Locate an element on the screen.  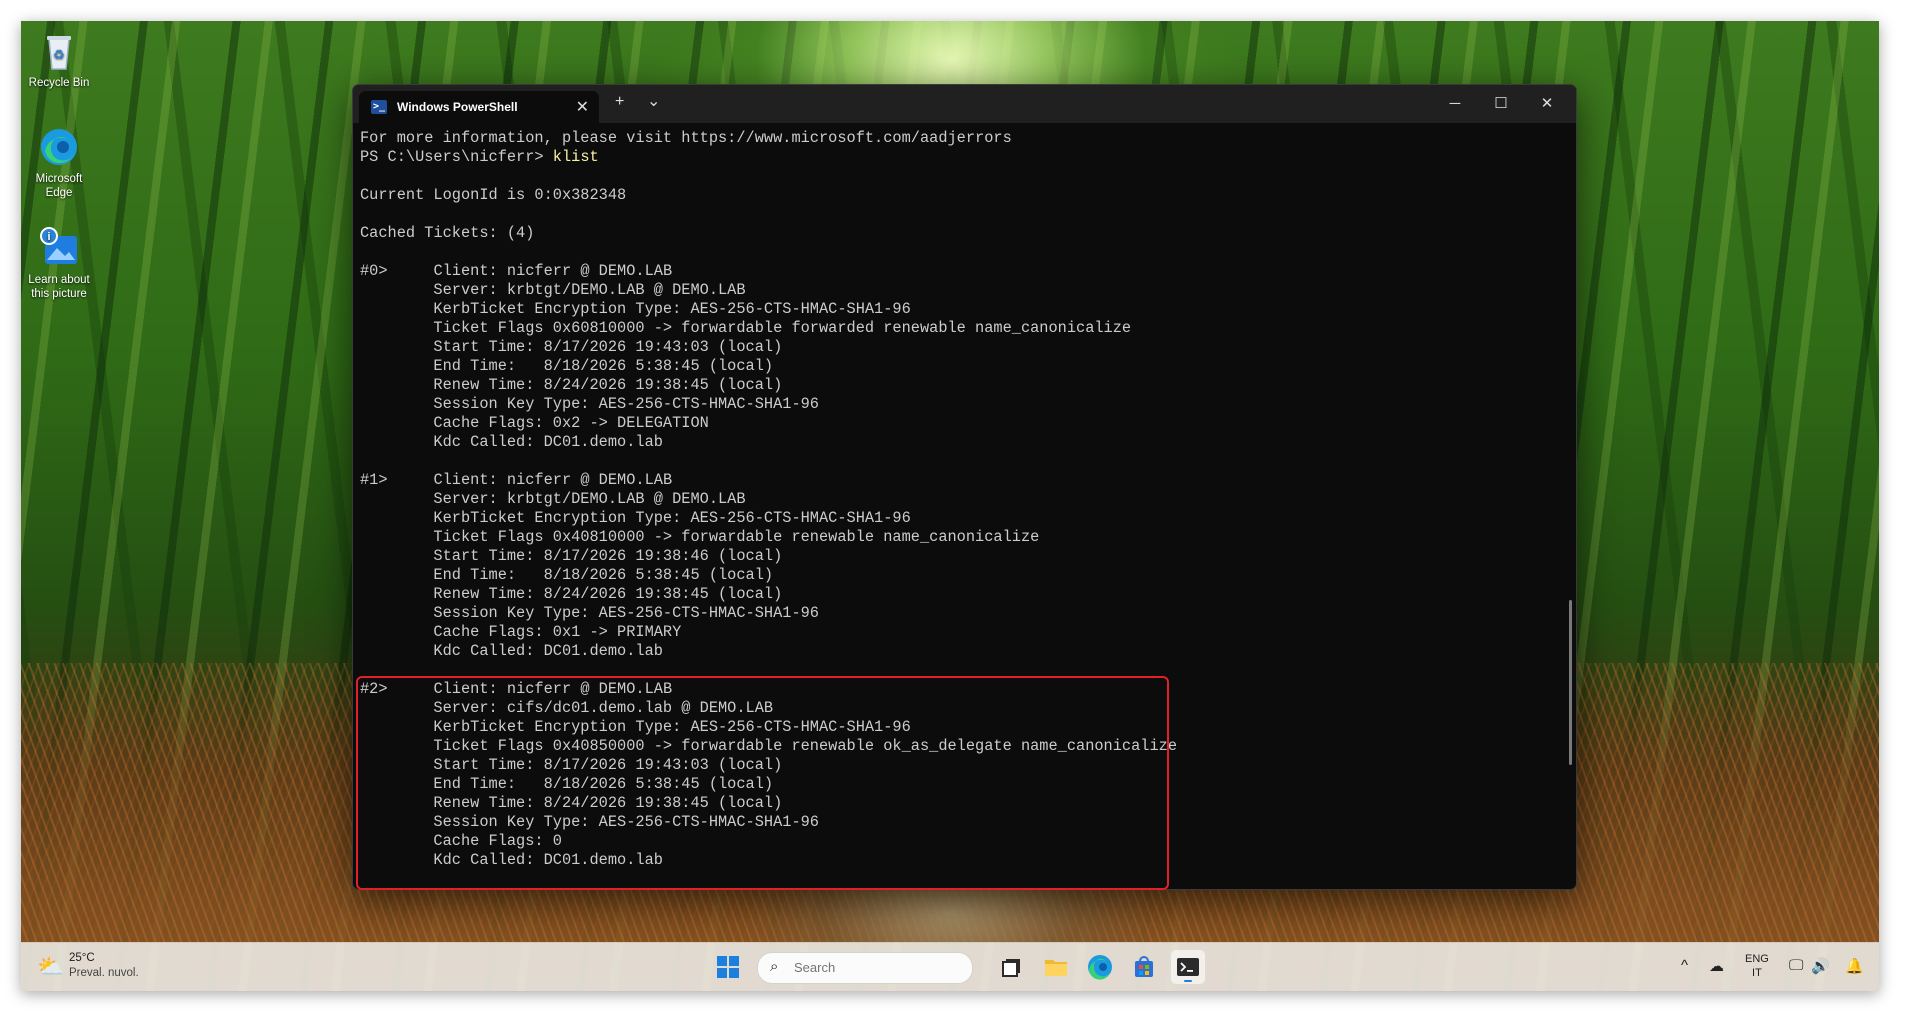
desktop-icon-label: Learn about this picture is located at coordinates (59, 287).